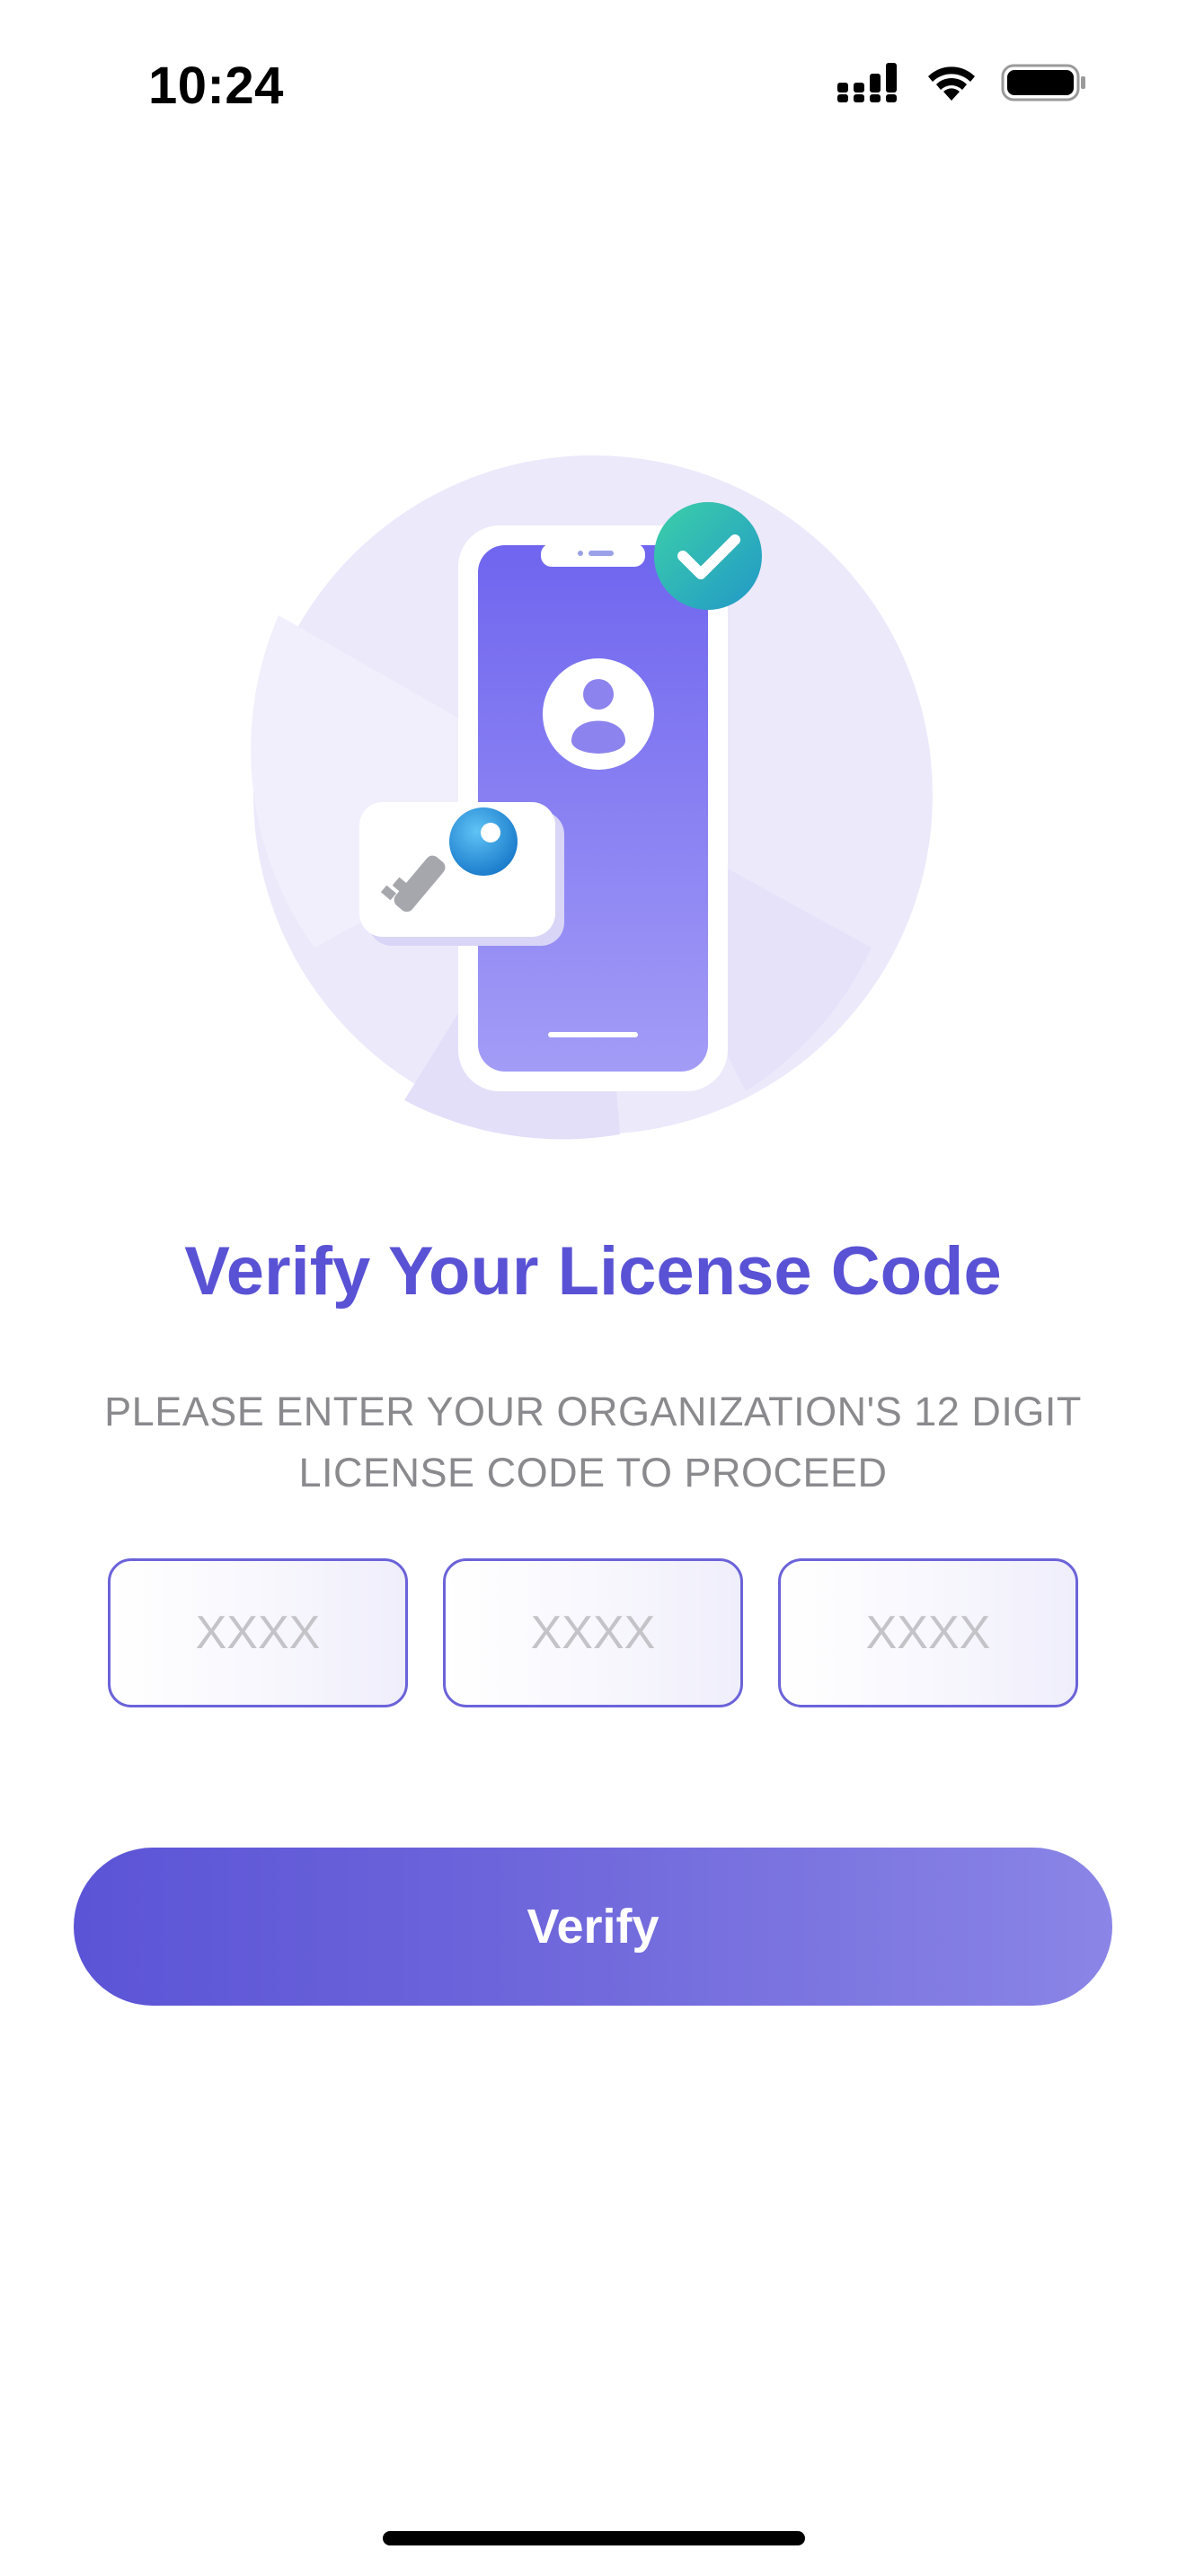  I want to click on user-avatar-icon, so click(598, 714).